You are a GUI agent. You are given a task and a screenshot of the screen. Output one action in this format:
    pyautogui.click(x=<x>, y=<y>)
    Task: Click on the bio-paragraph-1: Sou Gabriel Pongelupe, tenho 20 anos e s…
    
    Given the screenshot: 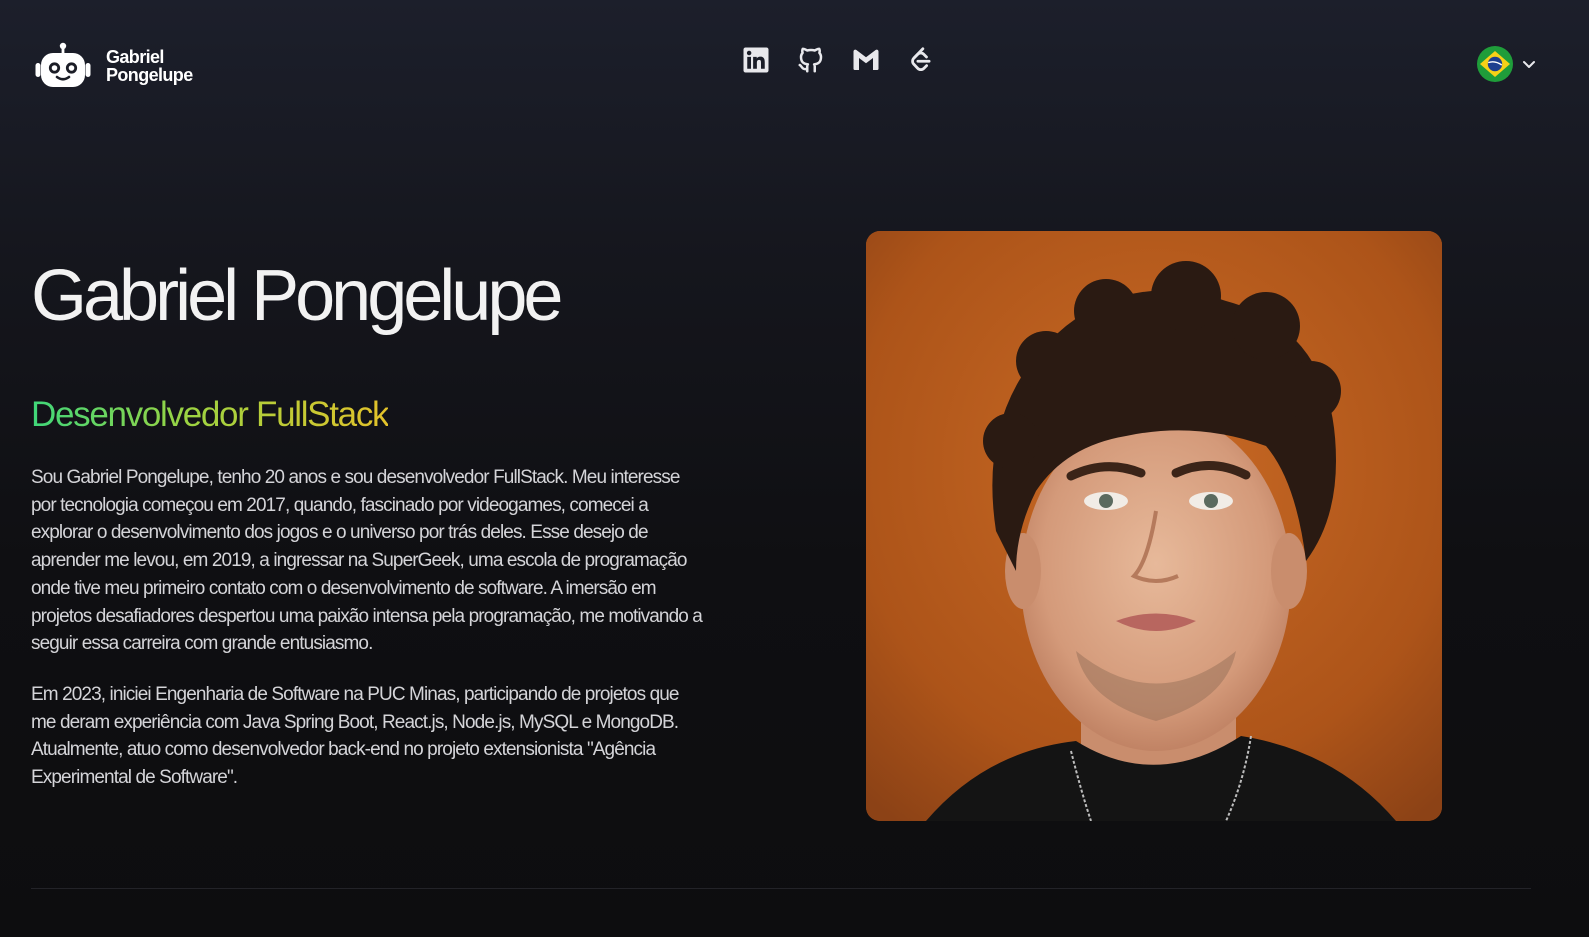 What is the action you would take?
    pyautogui.click(x=367, y=561)
    